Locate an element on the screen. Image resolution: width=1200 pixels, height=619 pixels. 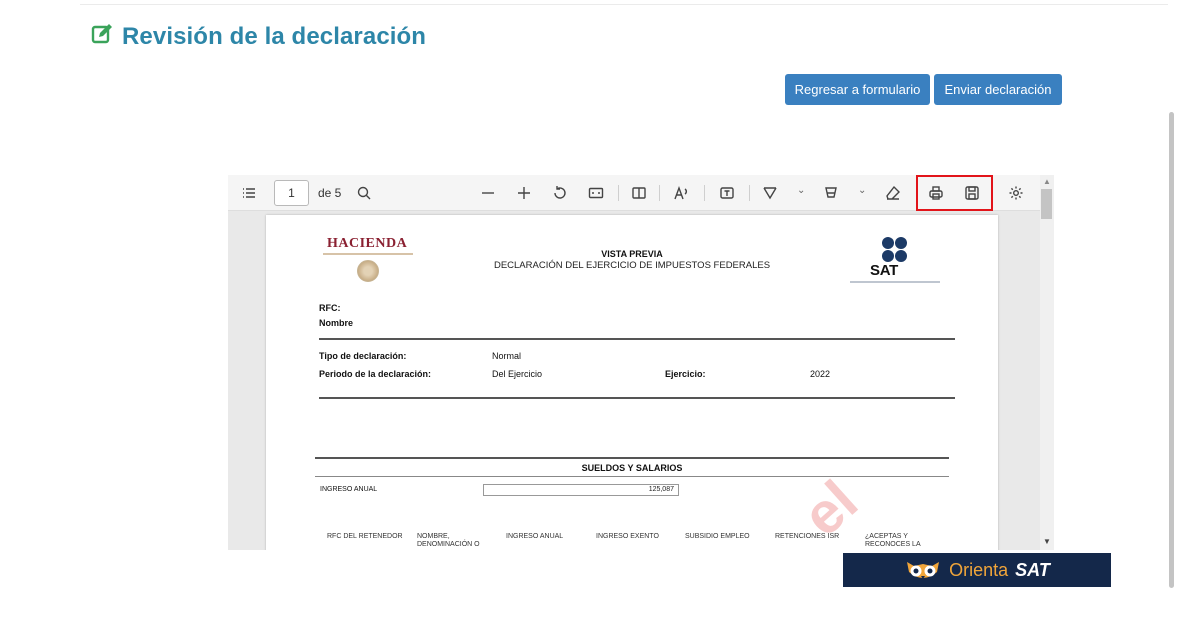
draw-icon is located at coordinates (770, 193).